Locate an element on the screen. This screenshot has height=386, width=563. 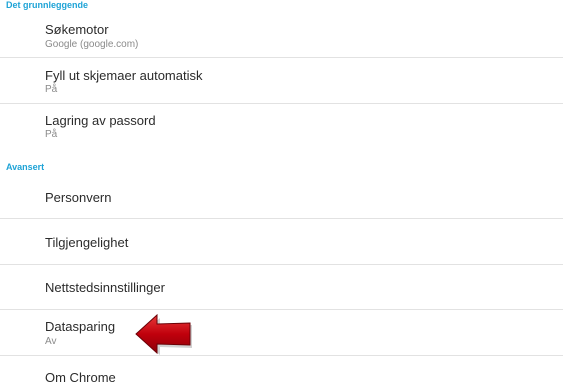
setting-title: Personvern is located at coordinates (78, 197).